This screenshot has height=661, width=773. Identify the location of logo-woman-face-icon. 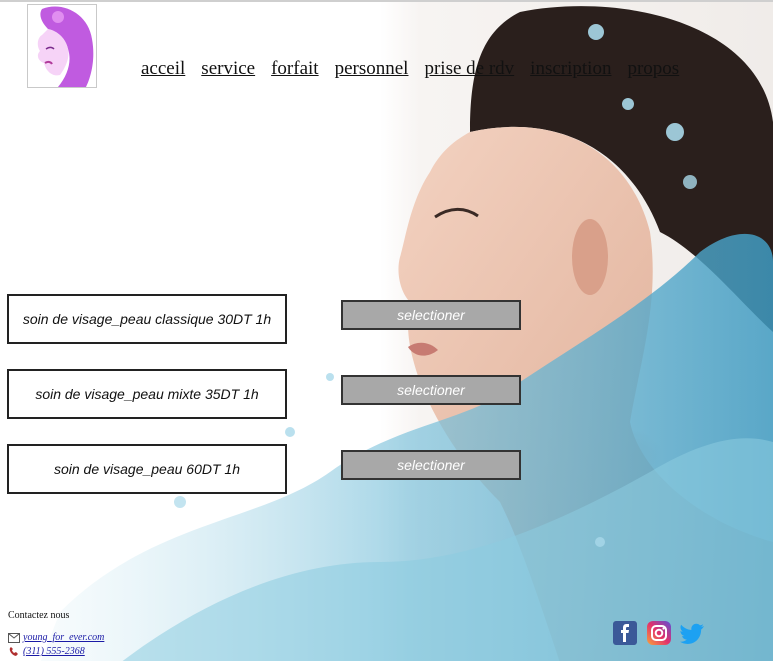
(62, 46).